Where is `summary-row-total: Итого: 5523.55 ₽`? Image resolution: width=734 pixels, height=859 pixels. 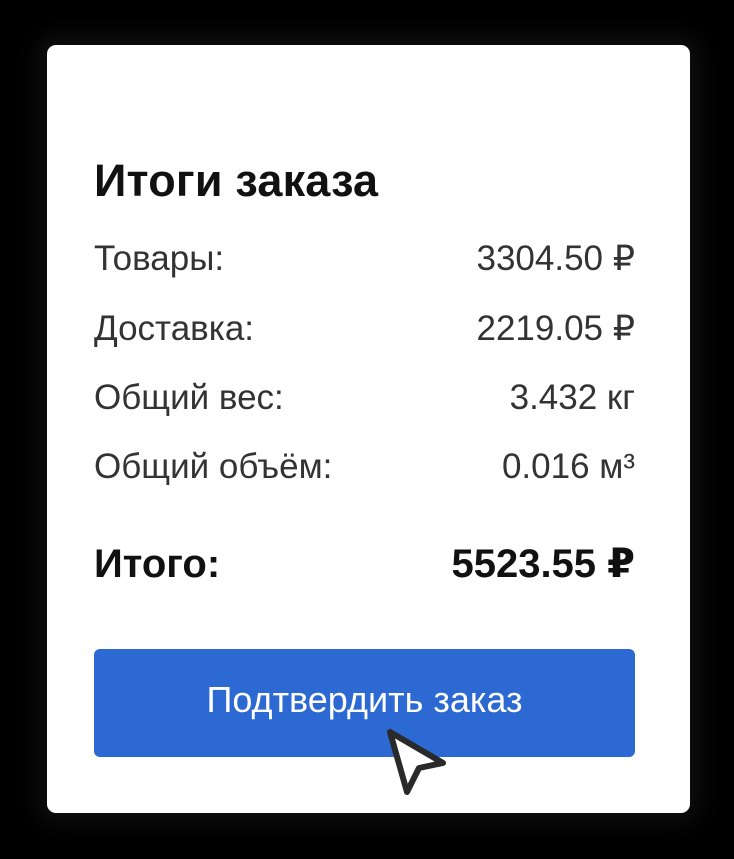
summary-row-total: Итого: 5523.55 ₽ is located at coordinates (364, 564).